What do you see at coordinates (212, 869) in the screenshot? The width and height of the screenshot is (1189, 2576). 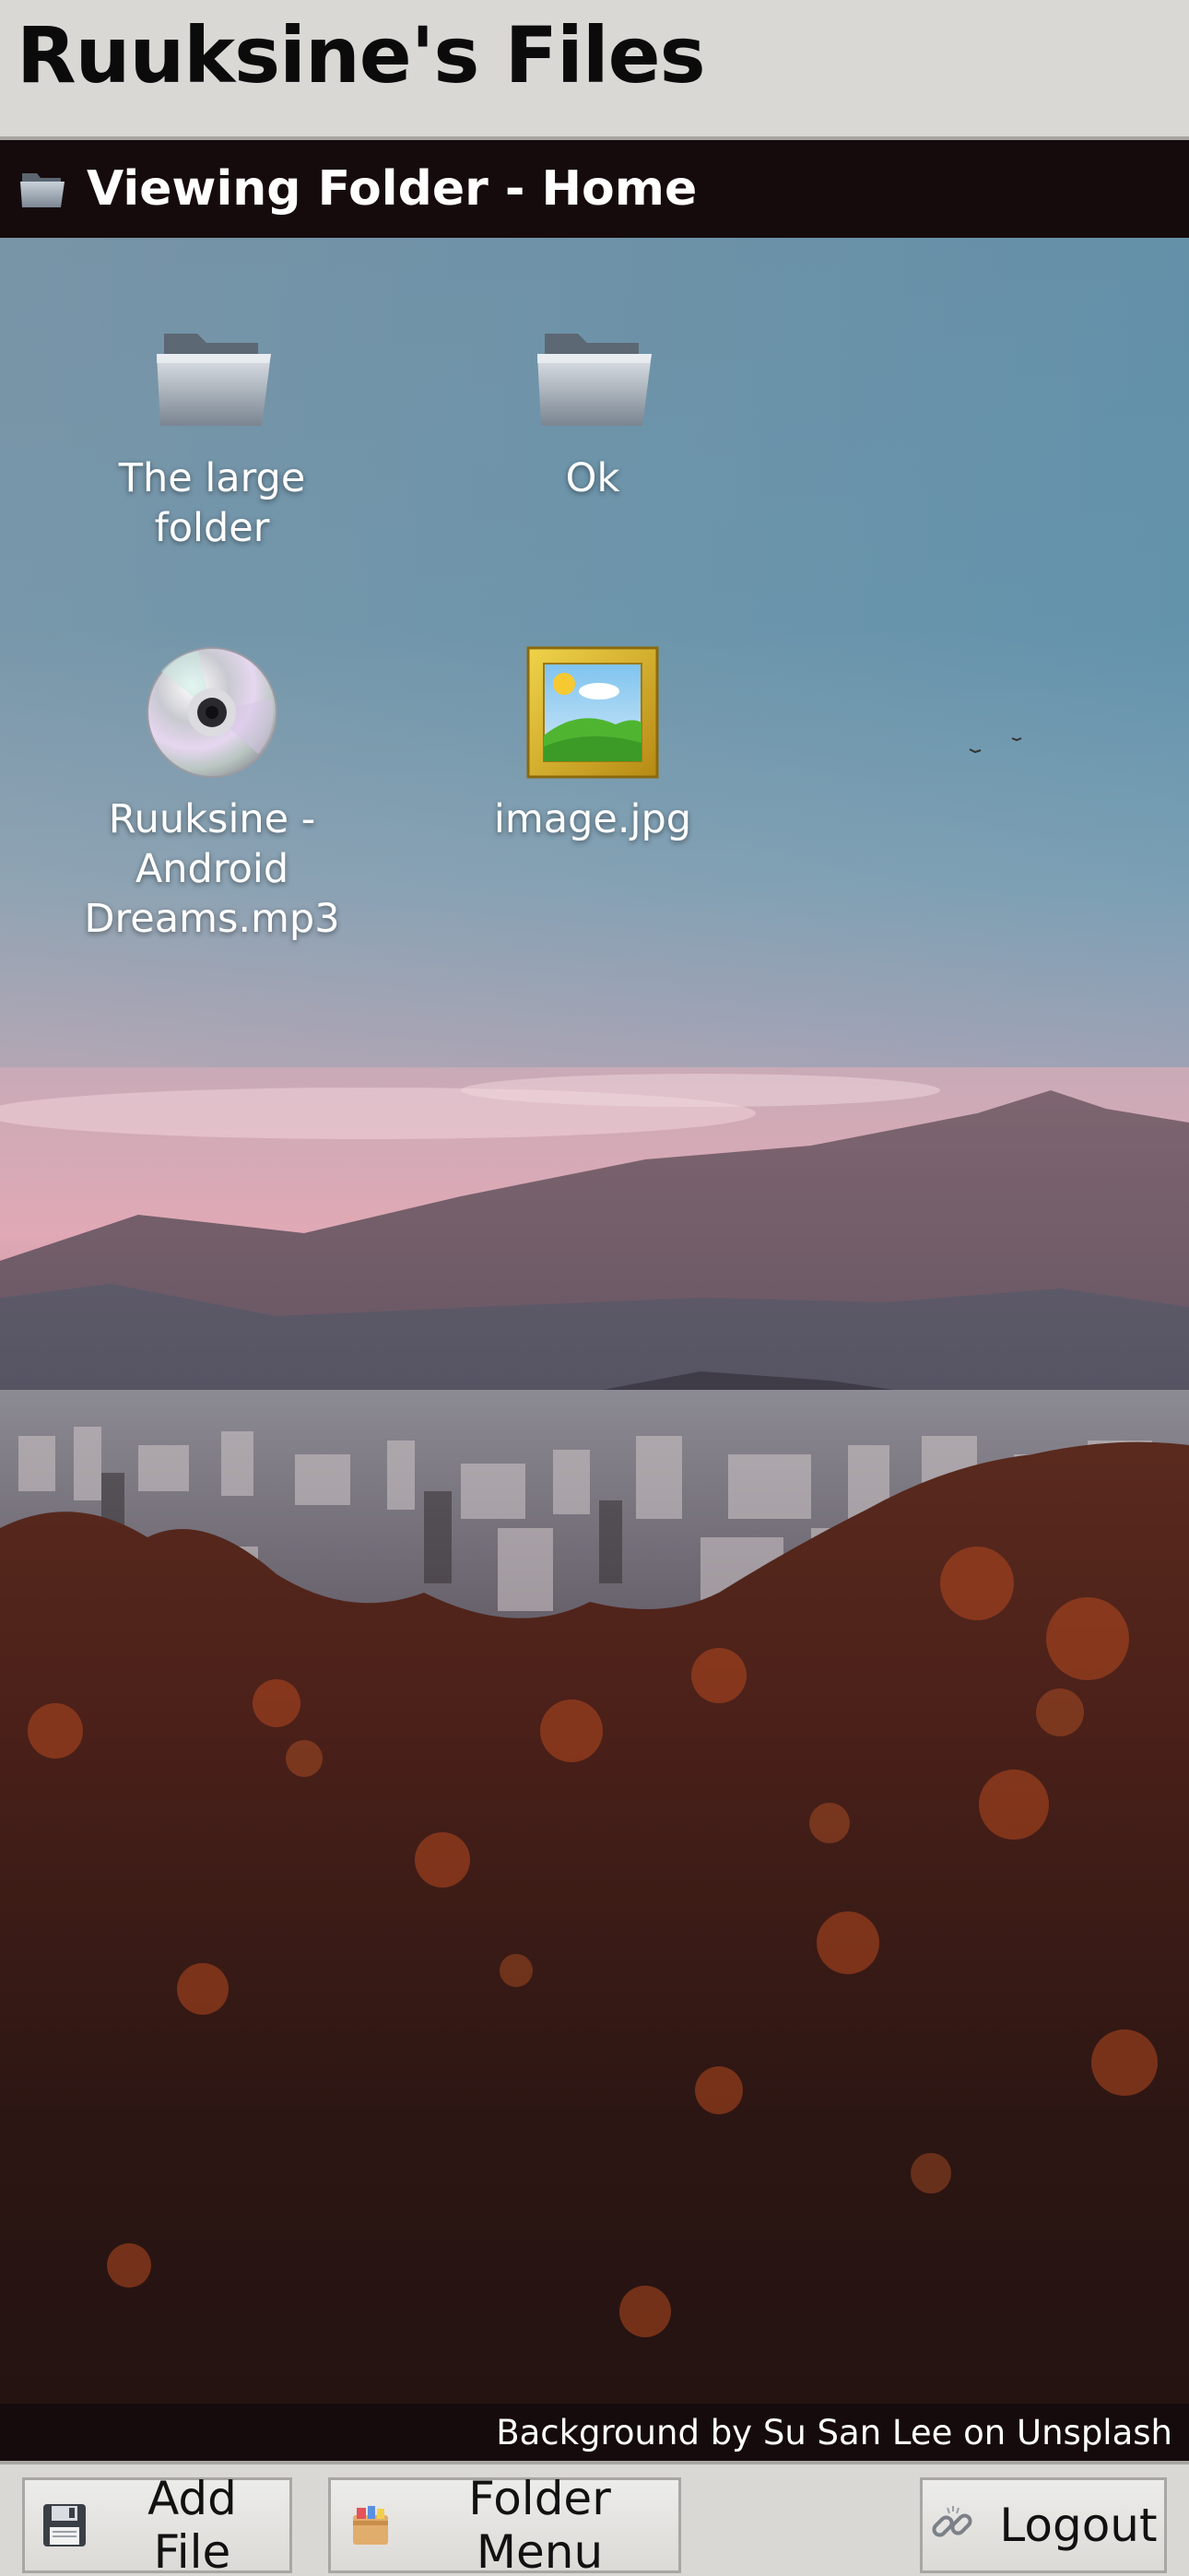 I see `file-name: Ruuksine - Android Dreams.mp3` at bounding box center [212, 869].